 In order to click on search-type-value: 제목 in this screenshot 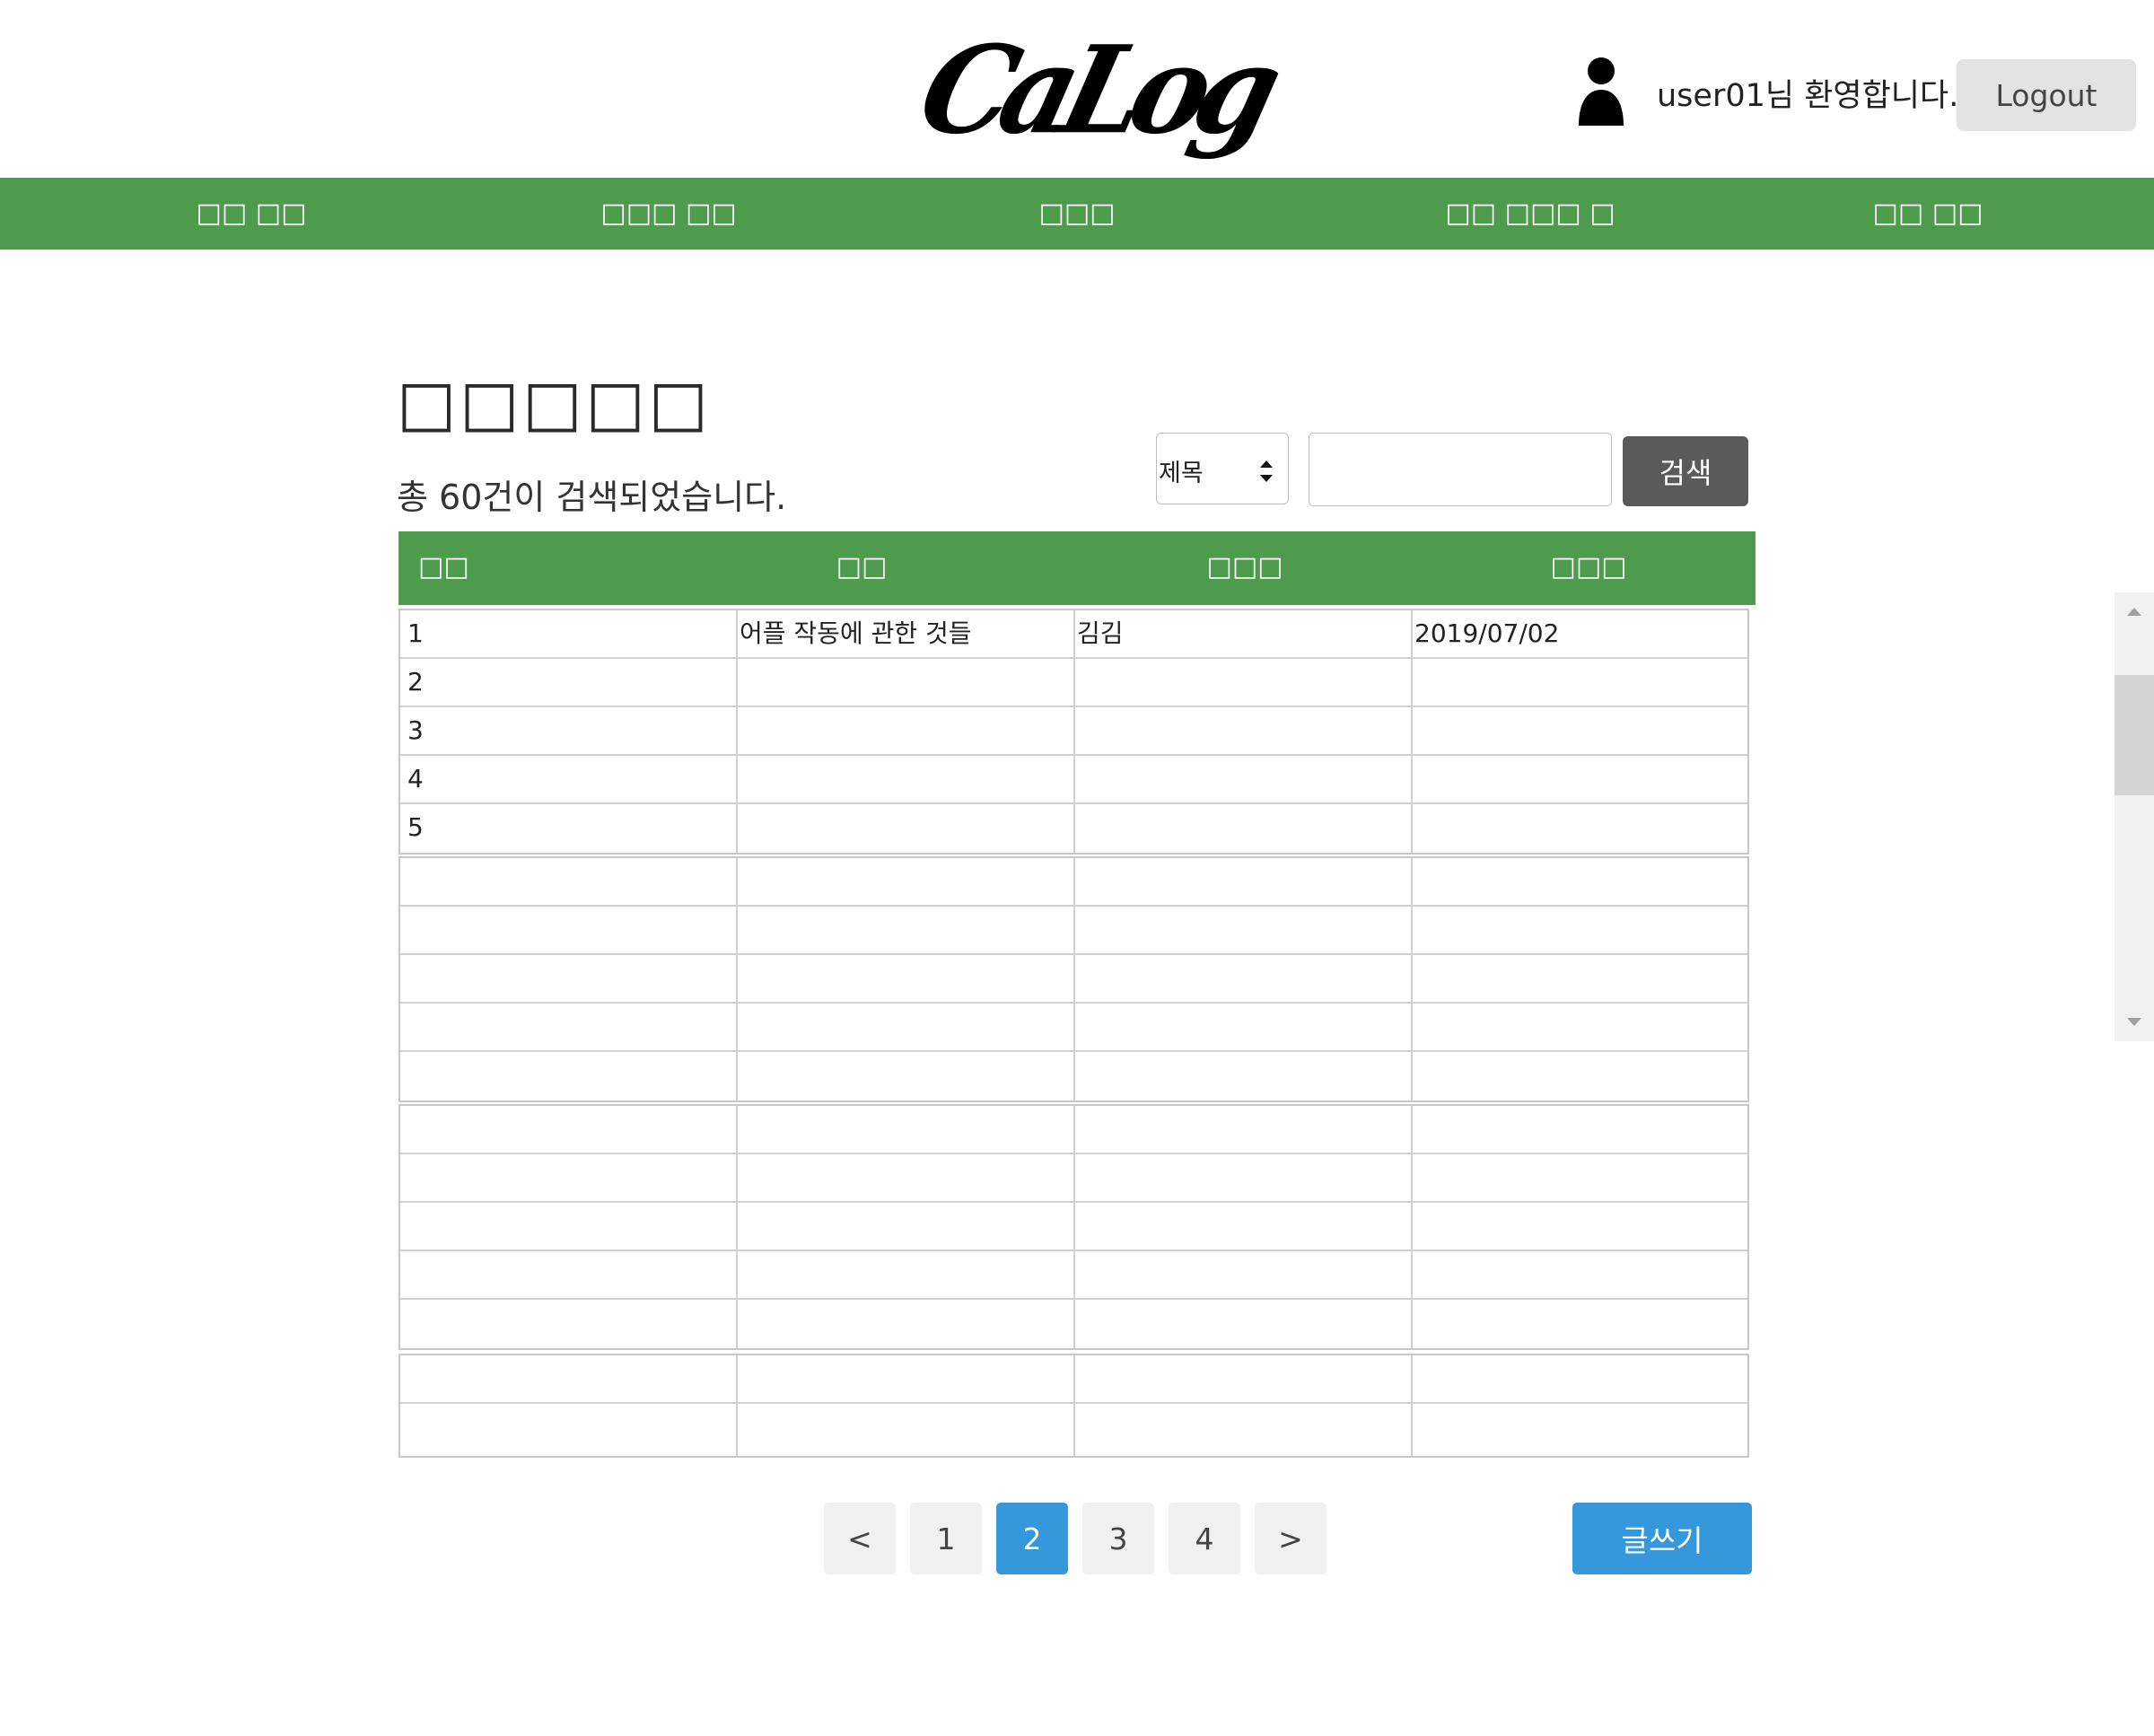, I will do `click(1181, 474)`.